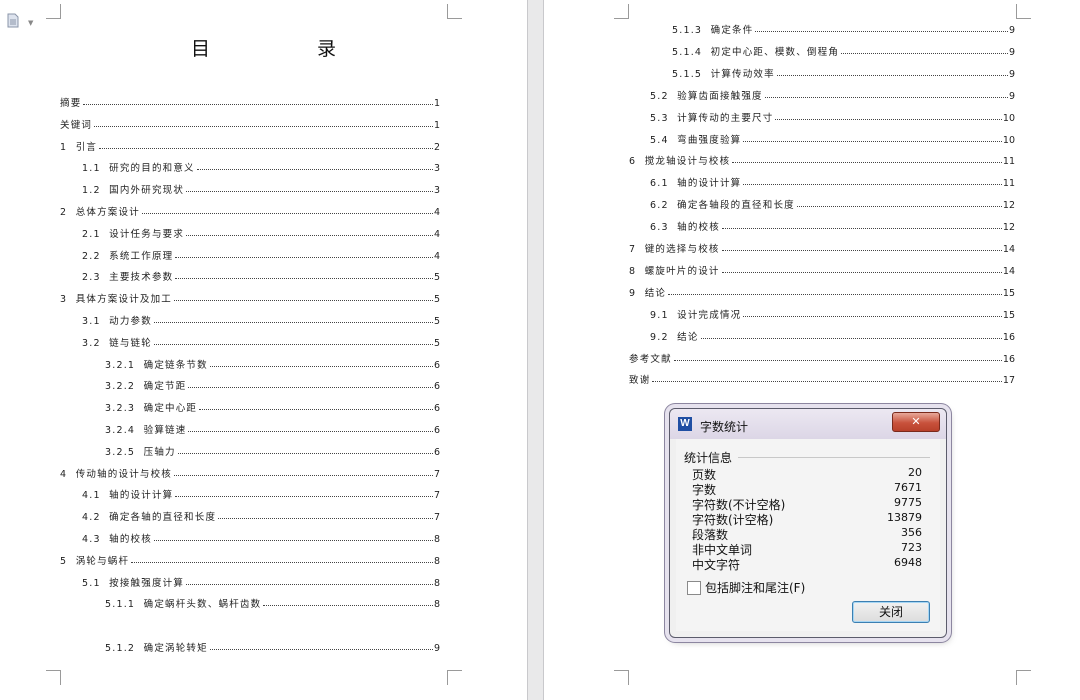 The image size is (1080, 700). Describe the element at coordinates (822, 291) in the screenshot. I see `toc-entry: 9 结论 15` at that location.